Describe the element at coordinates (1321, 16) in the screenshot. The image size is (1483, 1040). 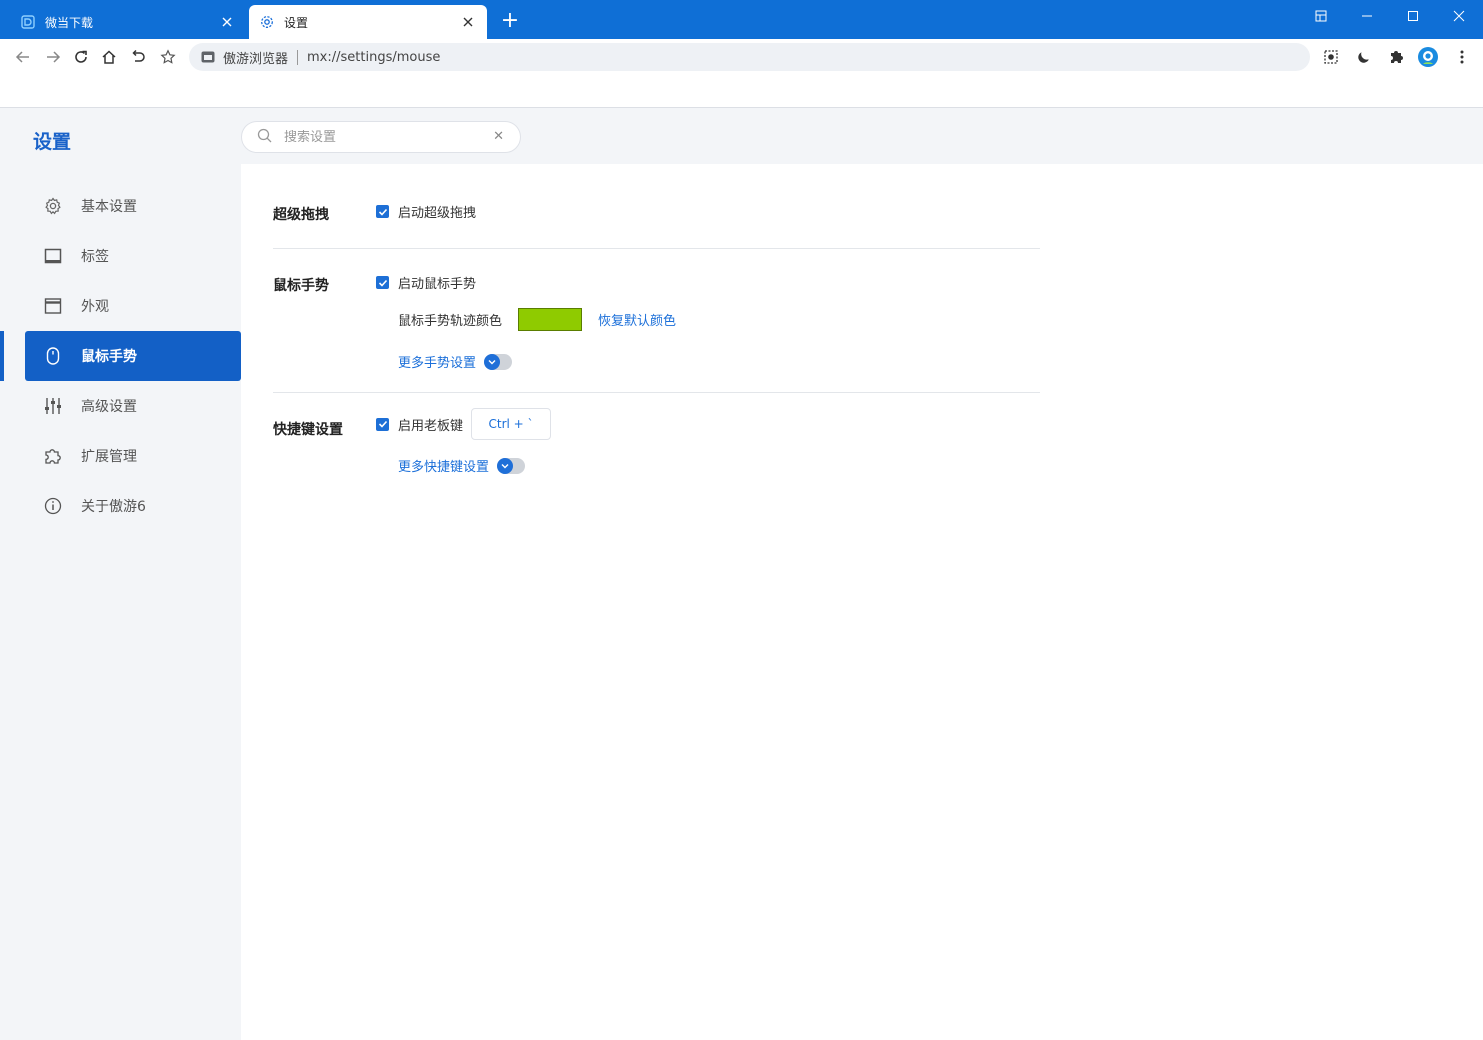
I see `pin-icon` at that location.